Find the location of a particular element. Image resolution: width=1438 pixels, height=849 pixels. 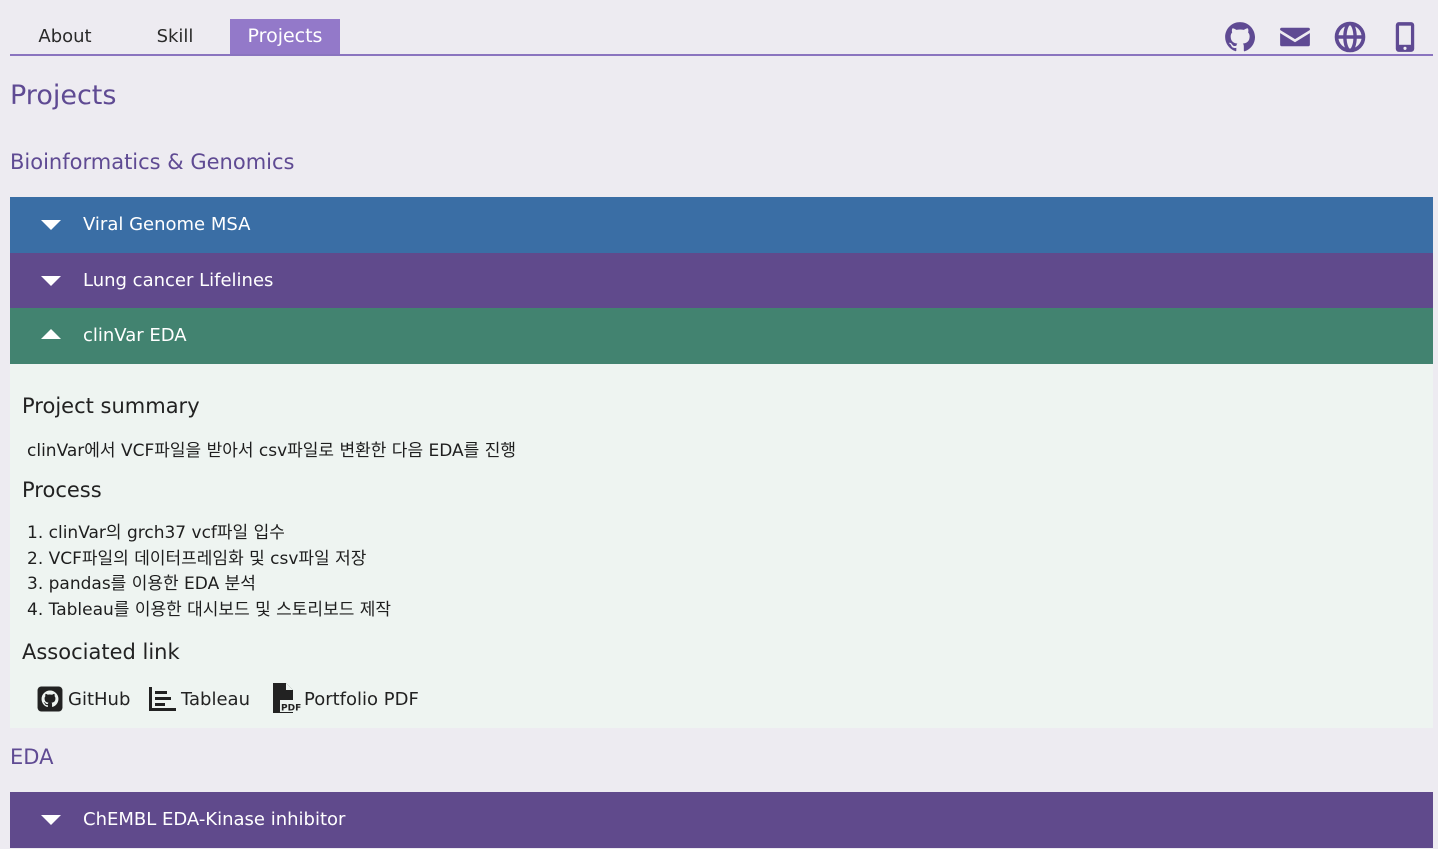

process-step: 3. pandas를 이용한 EDA 분석 is located at coordinates (141, 584).